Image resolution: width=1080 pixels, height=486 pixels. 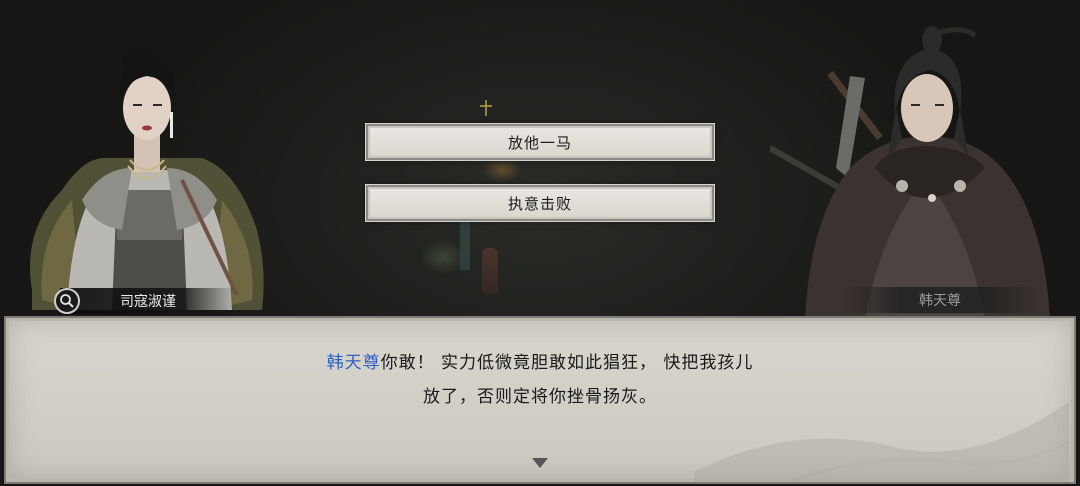 What do you see at coordinates (443, 257) in the screenshot?
I see `background-bush` at bounding box center [443, 257].